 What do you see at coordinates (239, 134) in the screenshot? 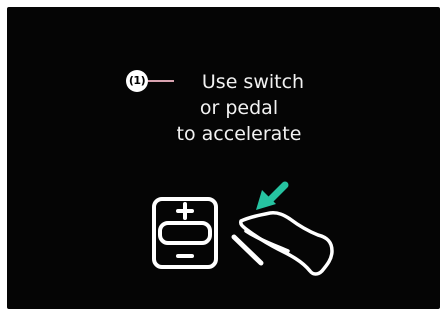
I see `instruction-line-3: to accelerate` at bounding box center [239, 134].